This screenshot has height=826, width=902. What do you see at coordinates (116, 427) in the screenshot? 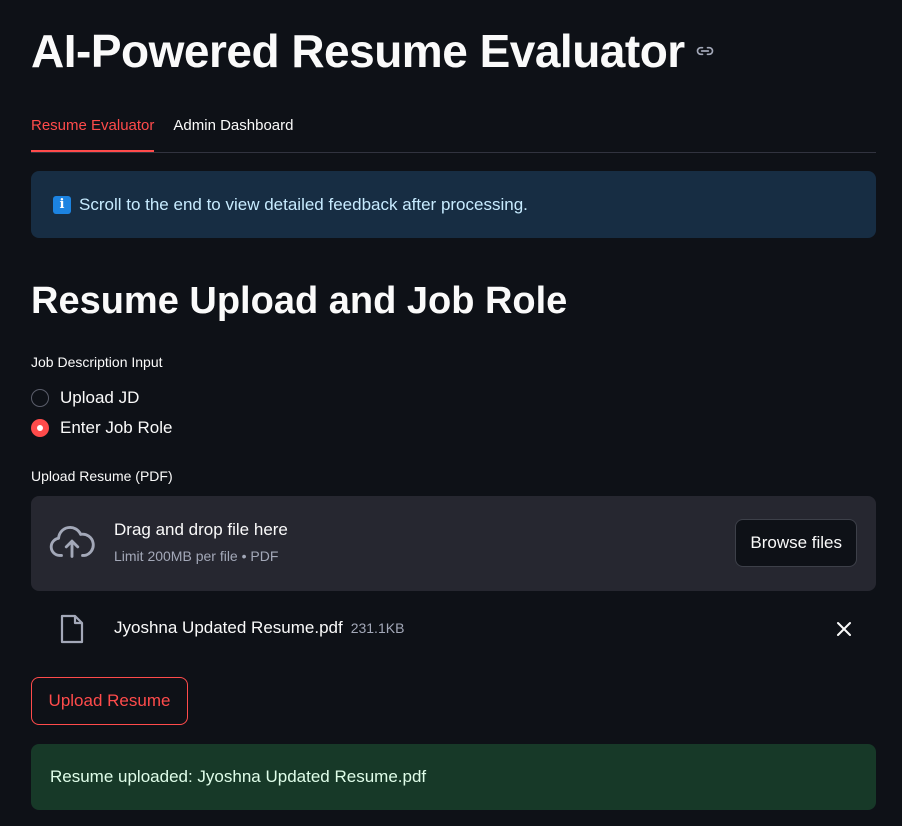
I see `radio-enter-job-role-label: Enter Job Role` at bounding box center [116, 427].